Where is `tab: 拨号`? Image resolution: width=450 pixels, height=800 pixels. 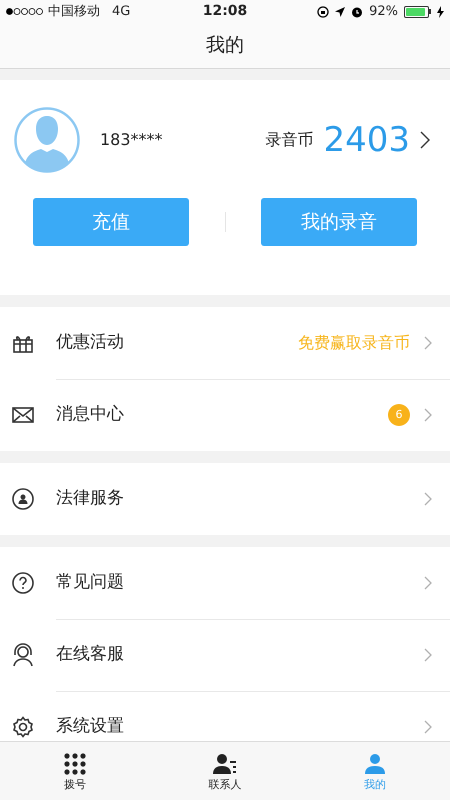
tab: 拨号 is located at coordinates (75, 771).